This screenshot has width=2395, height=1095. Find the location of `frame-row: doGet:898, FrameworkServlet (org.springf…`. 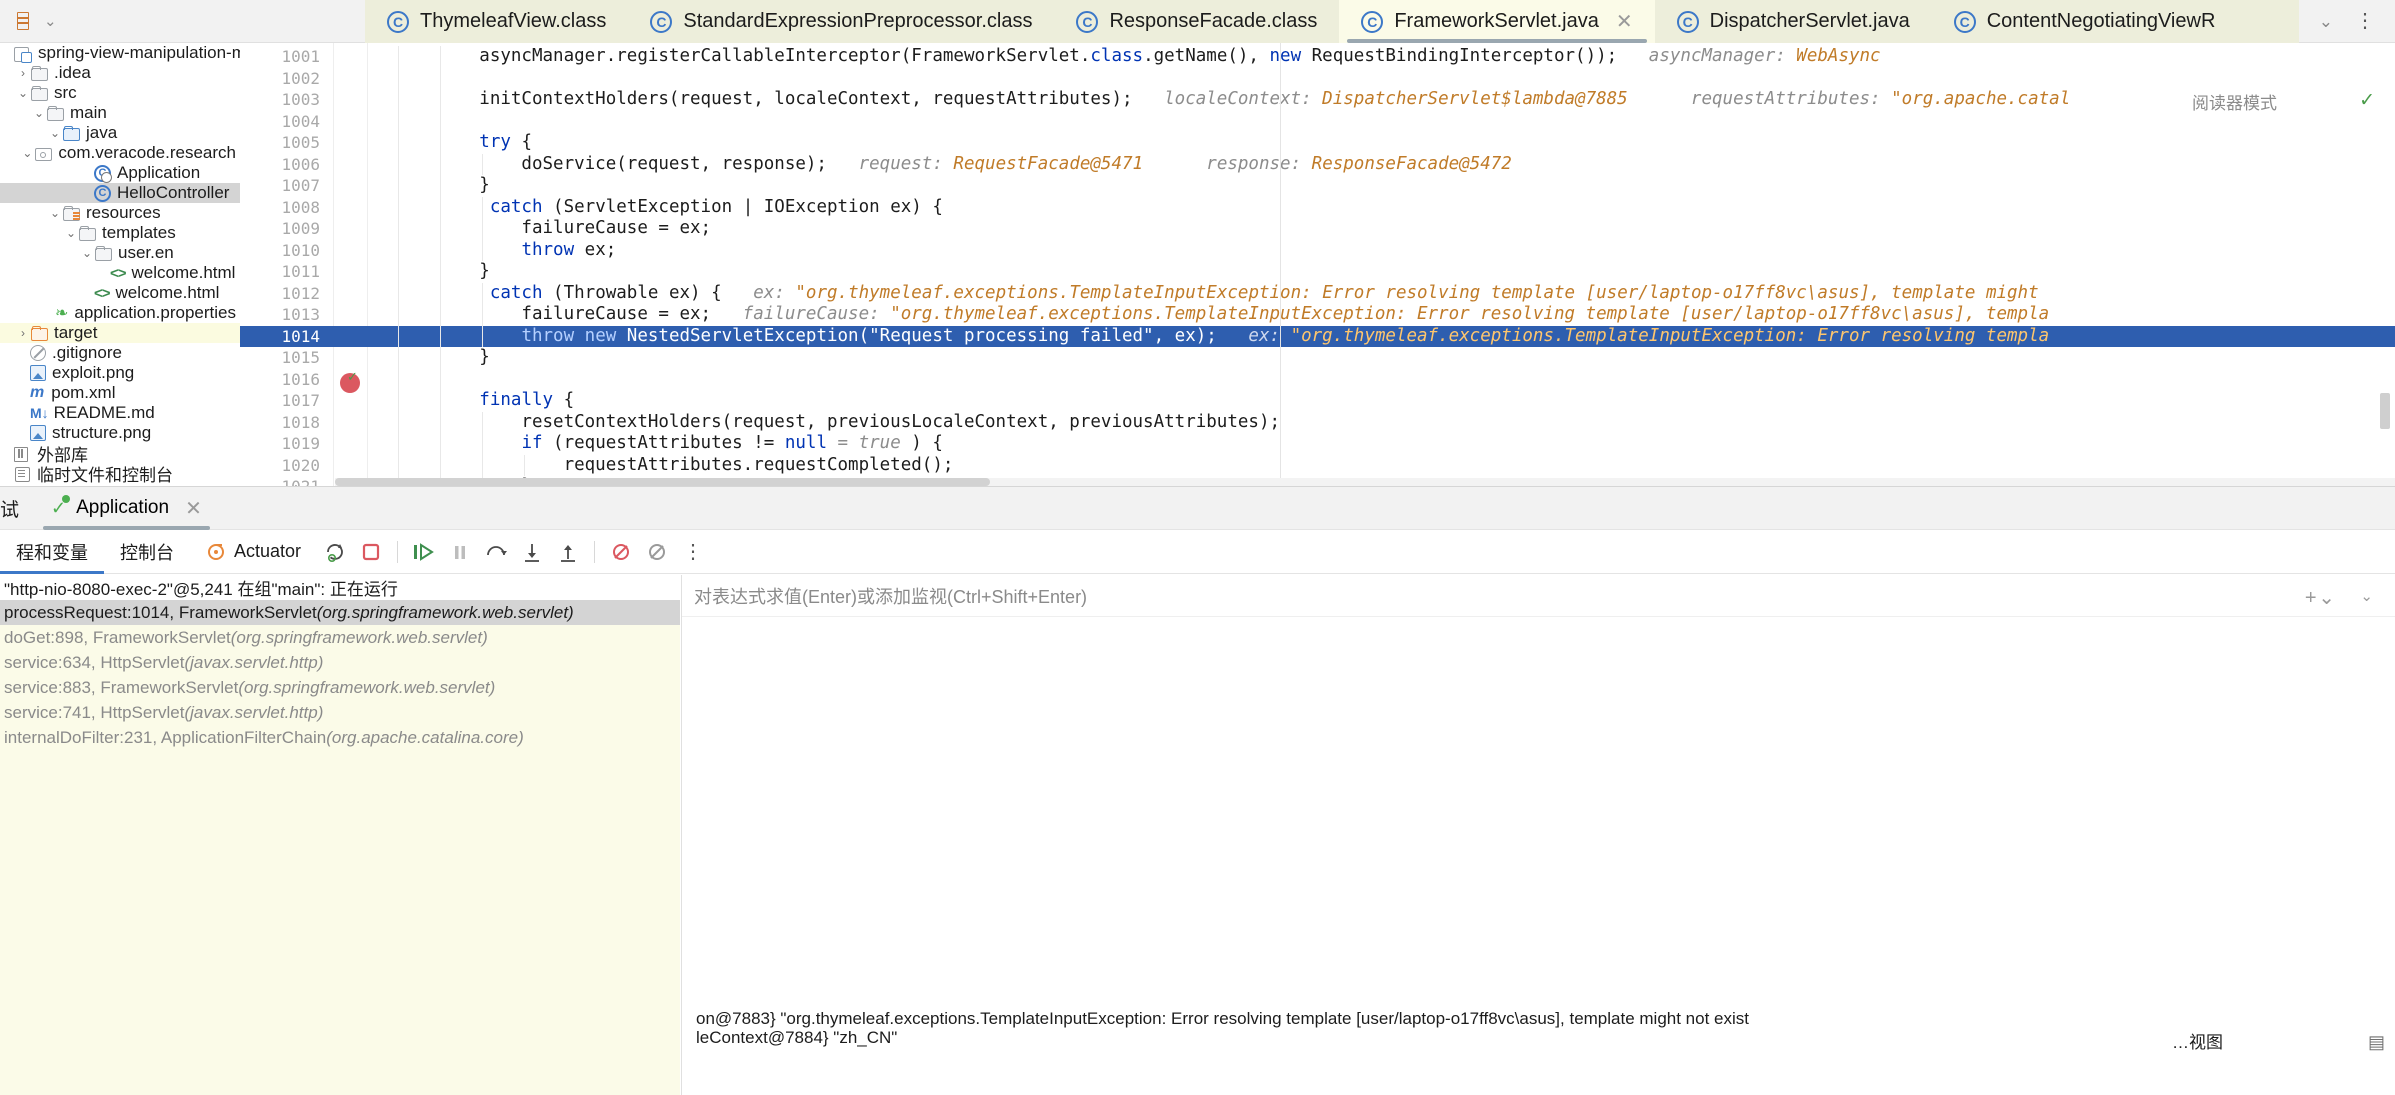

frame-row: doGet:898, FrameworkServlet (org.springf… is located at coordinates (340, 637).